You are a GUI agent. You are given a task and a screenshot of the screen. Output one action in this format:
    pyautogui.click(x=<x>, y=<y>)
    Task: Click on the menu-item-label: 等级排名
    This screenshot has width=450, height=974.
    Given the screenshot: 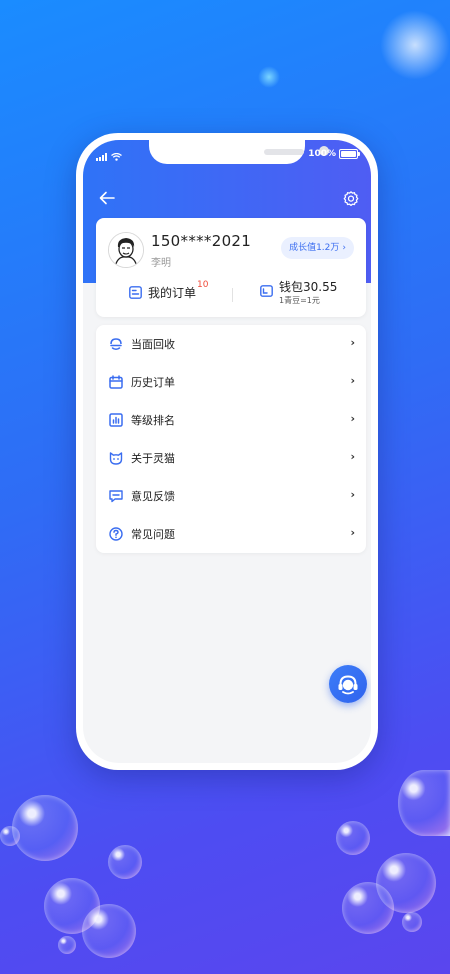 What is the action you would take?
    pyautogui.click(x=153, y=420)
    